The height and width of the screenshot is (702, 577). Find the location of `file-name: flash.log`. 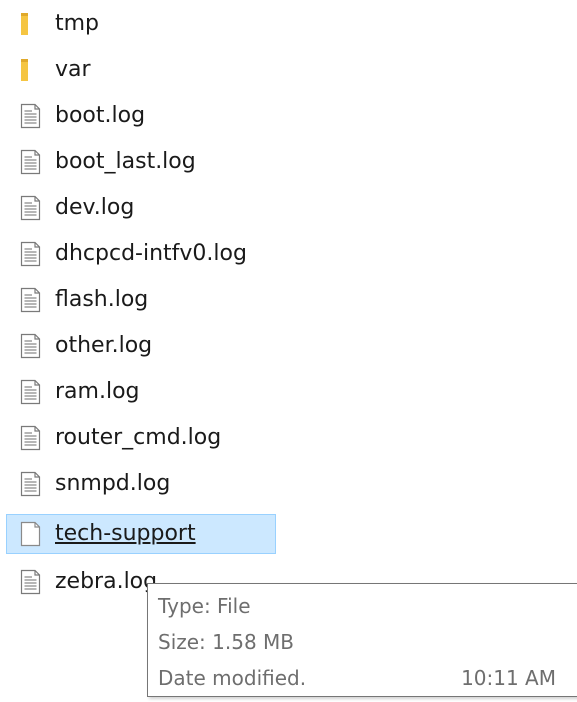

file-name: flash.log is located at coordinates (102, 299).